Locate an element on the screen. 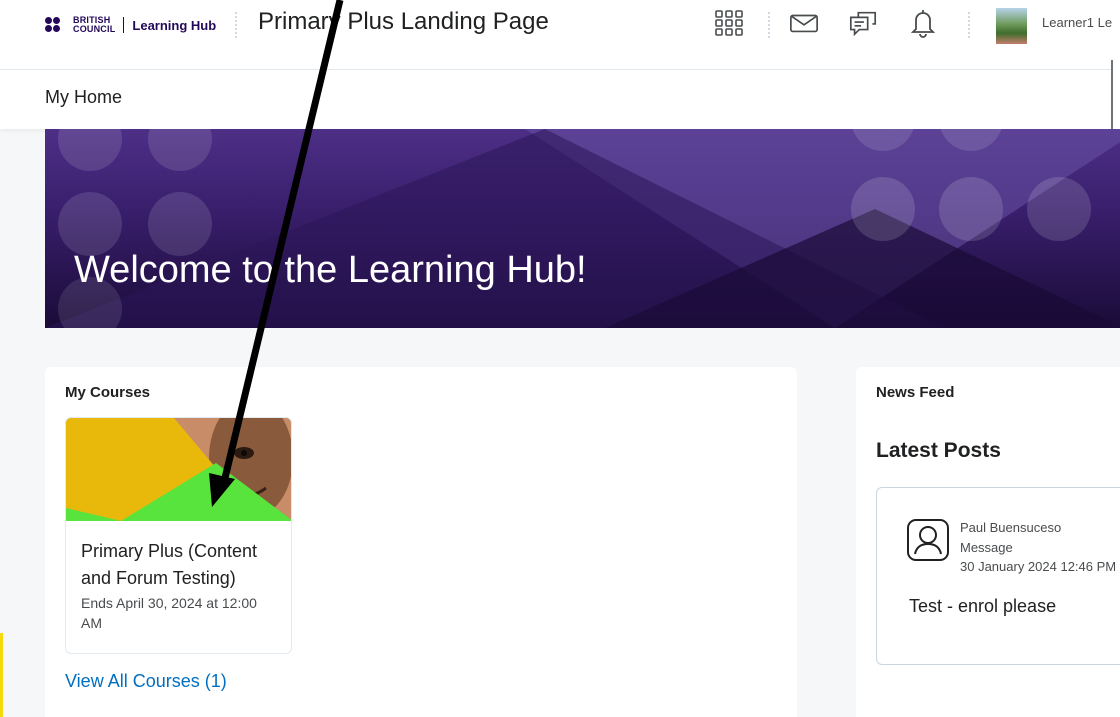 Image resolution: width=1120 pixels, height=717 pixels. logo-line-2: COUNCIL is located at coordinates (94, 29).